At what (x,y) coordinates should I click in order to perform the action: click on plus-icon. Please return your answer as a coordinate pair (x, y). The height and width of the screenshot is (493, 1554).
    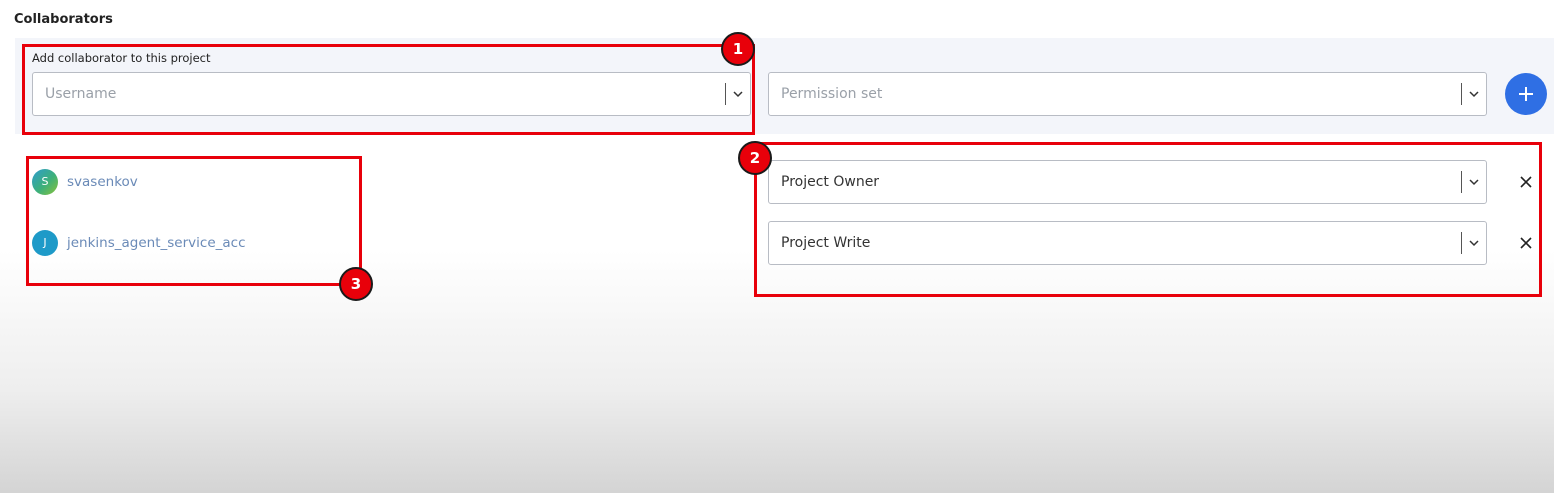
    Looking at the image, I should click on (1526, 94).